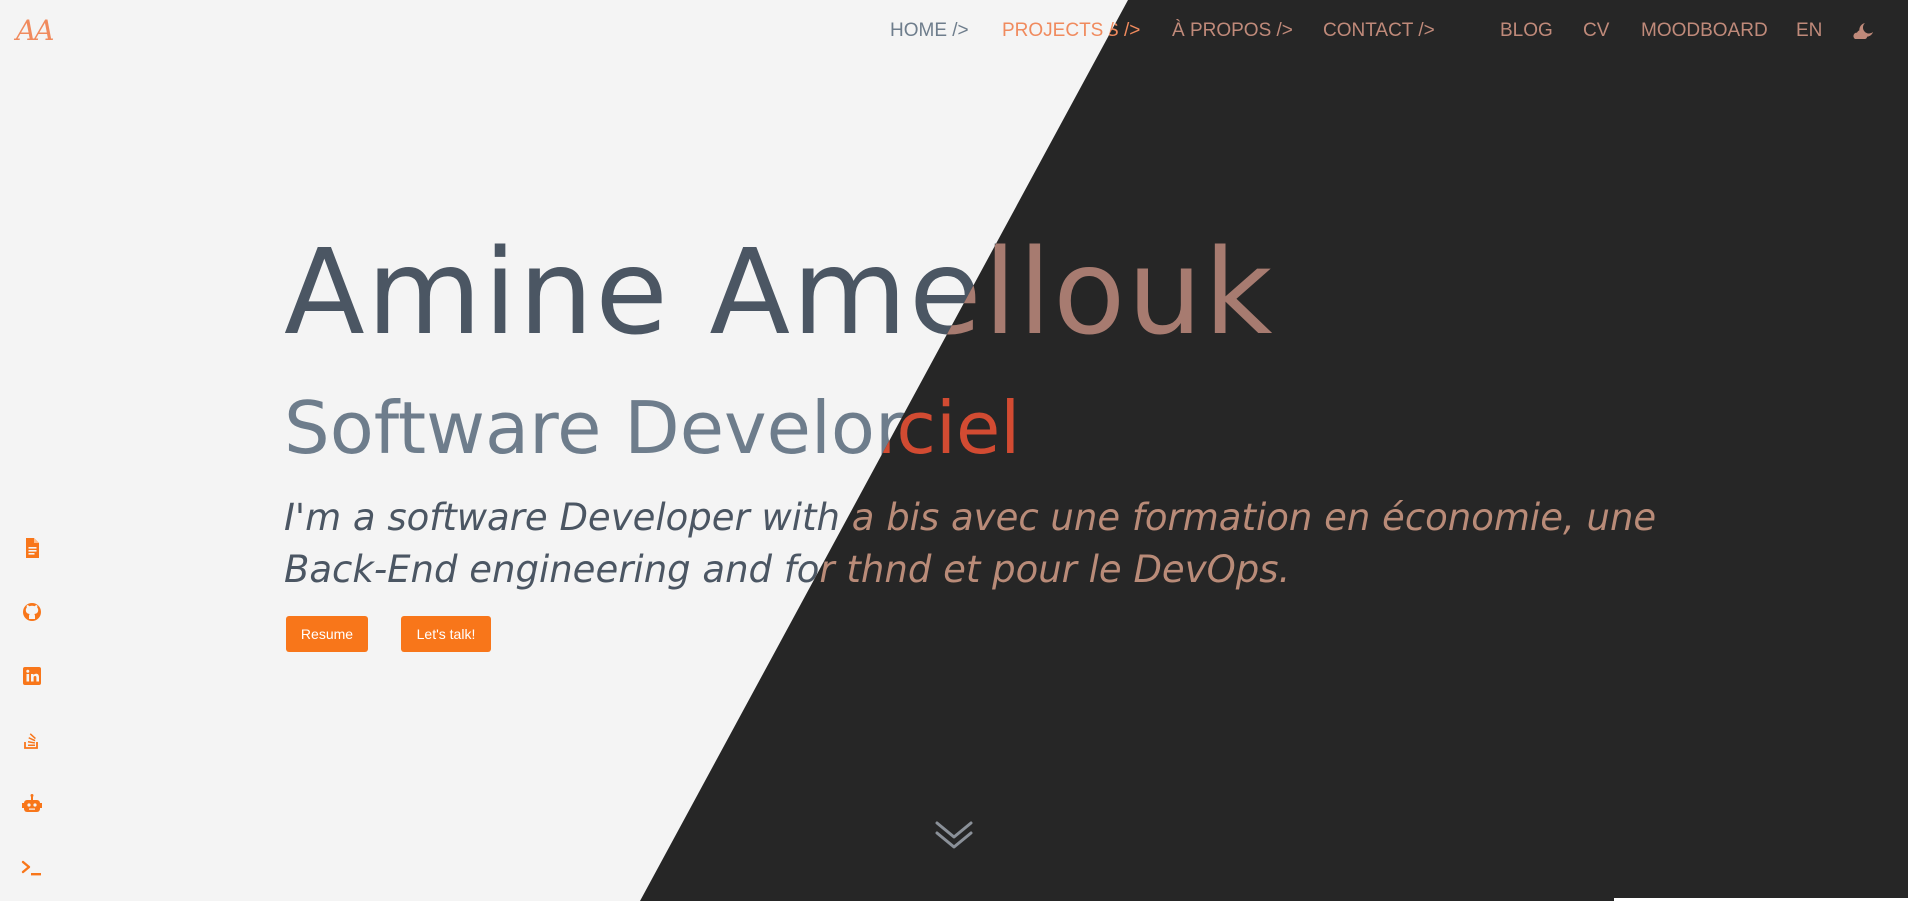 The width and height of the screenshot is (1908, 901). Describe the element at coordinates (1379, 31) in the screenshot. I see `nav-contact: CONTACT />` at that location.